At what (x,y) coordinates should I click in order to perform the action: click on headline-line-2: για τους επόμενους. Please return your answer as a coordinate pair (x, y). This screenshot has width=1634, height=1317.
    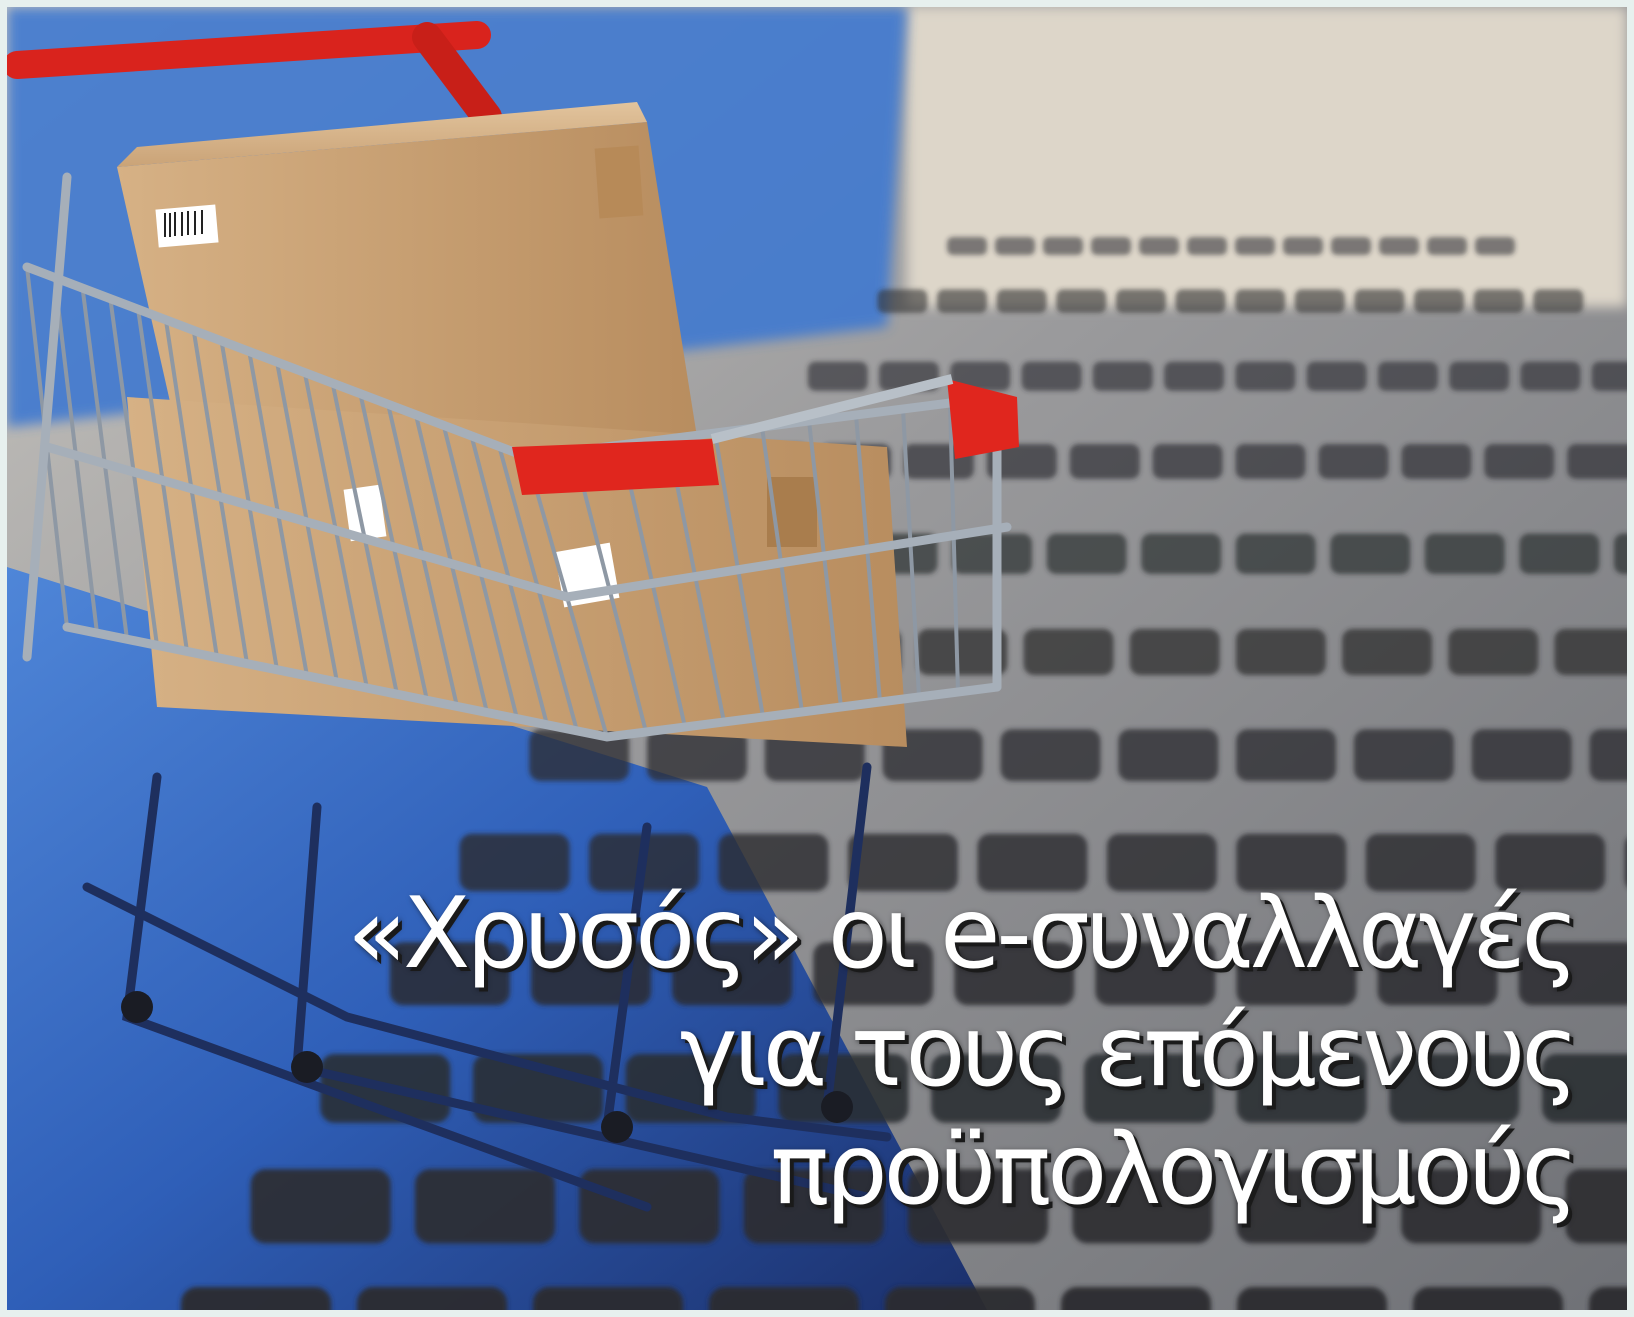
    Looking at the image, I should click on (1129, 1052).